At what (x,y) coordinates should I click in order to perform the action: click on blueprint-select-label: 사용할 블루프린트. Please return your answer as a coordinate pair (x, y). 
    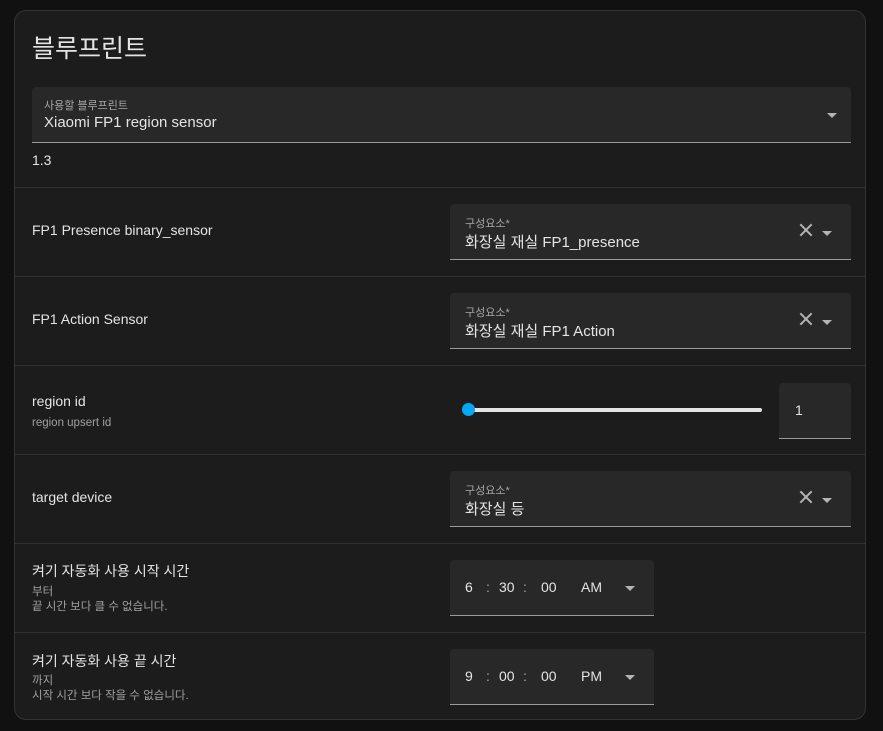
    Looking at the image, I should click on (86, 106).